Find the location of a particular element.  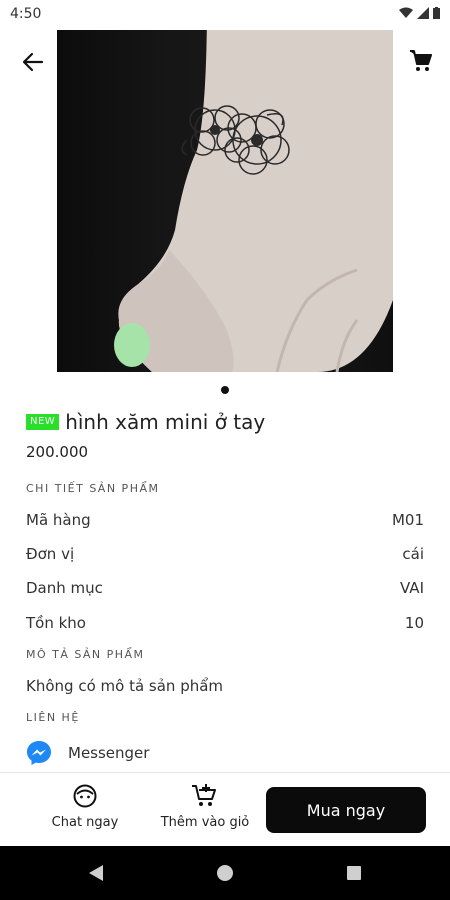

contact-section-title: LIÊN HỆ is located at coordinates (53, 717).